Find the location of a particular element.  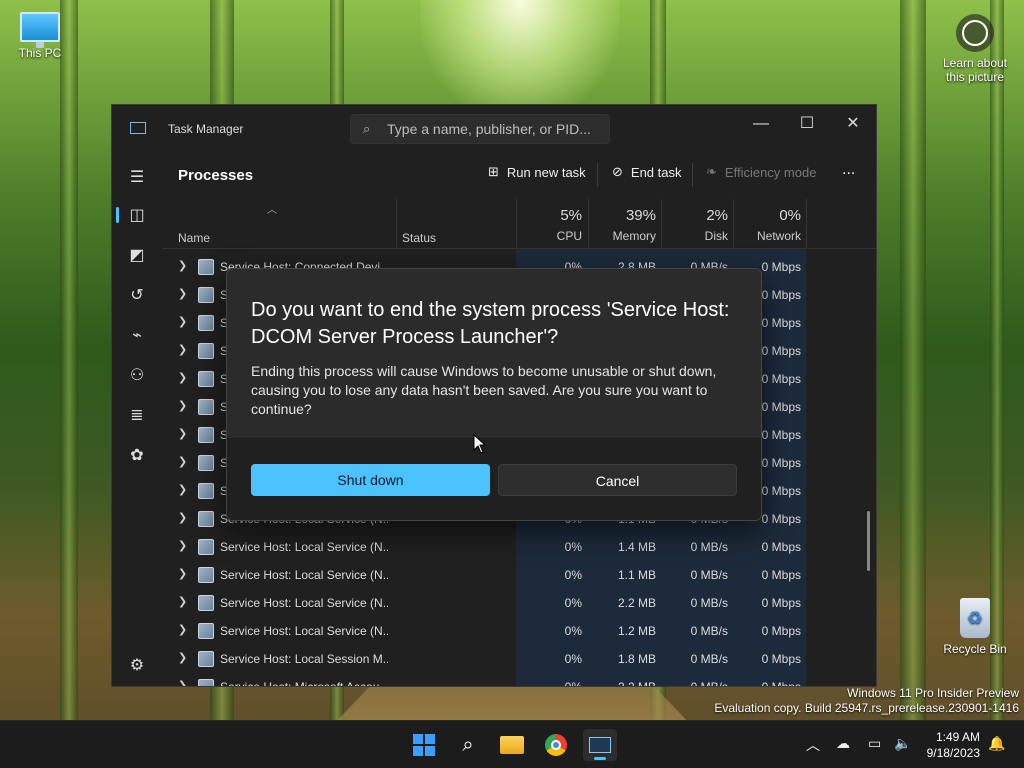

cpu-total: 5% is located at coordinates (571, 215).